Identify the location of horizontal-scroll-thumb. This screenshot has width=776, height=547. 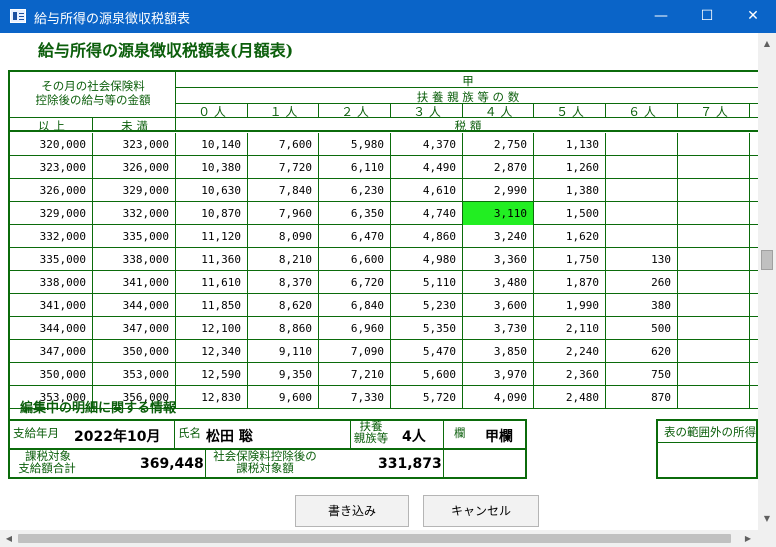
(374, 538).